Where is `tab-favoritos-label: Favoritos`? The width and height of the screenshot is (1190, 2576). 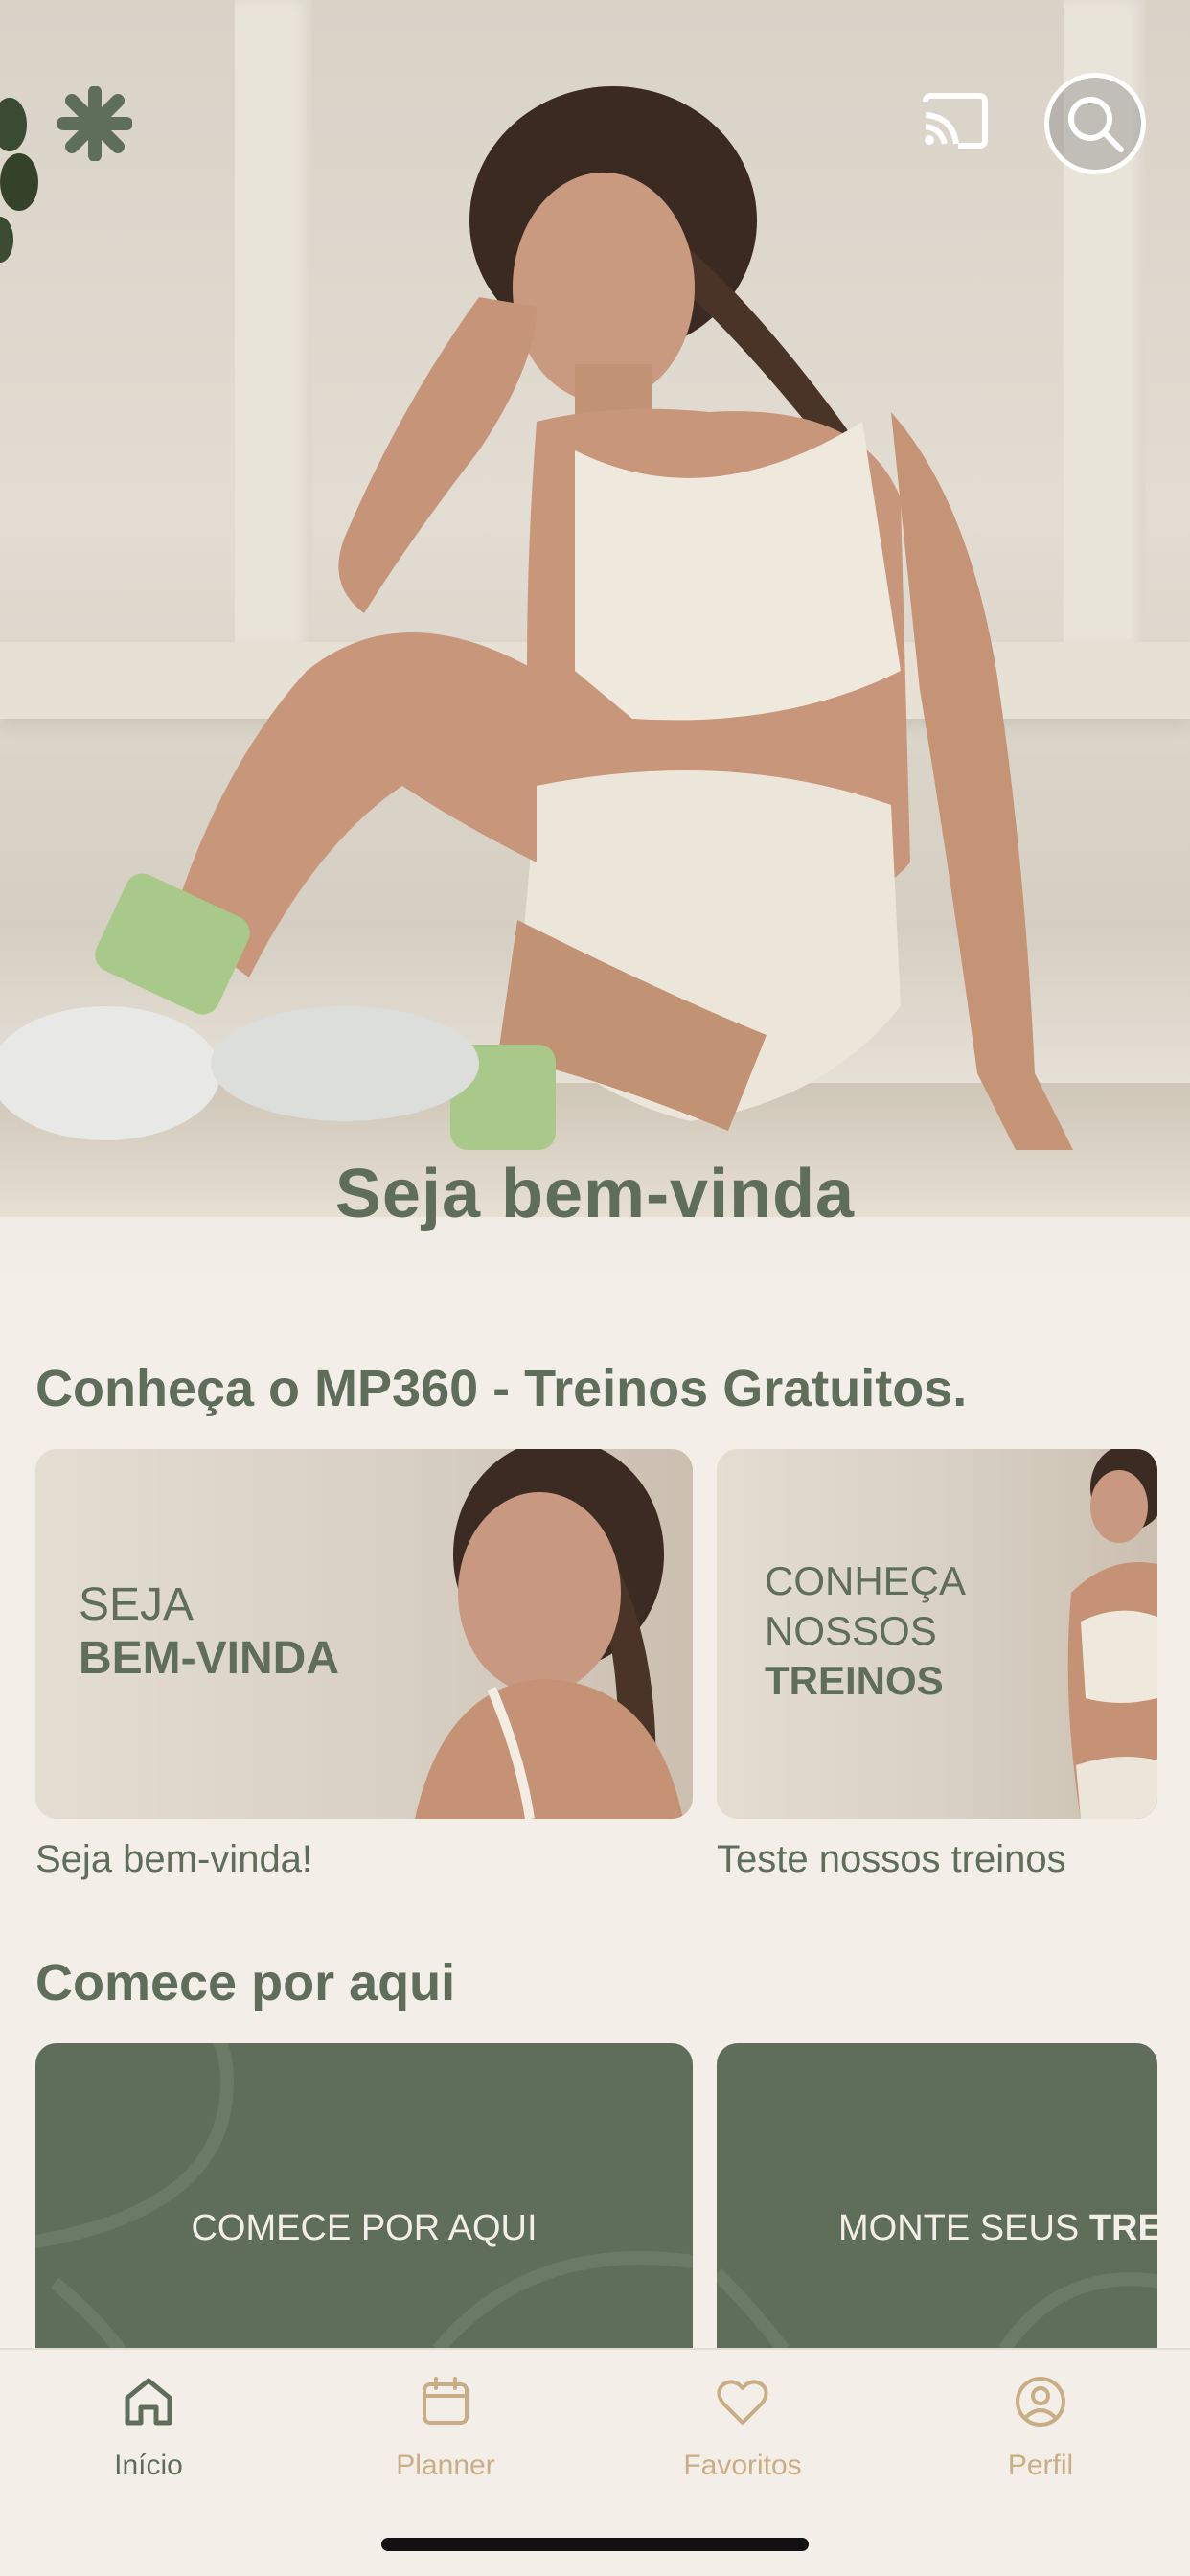 tab-favoritos-label: Favoritos is located at coordinates (743, 2465).